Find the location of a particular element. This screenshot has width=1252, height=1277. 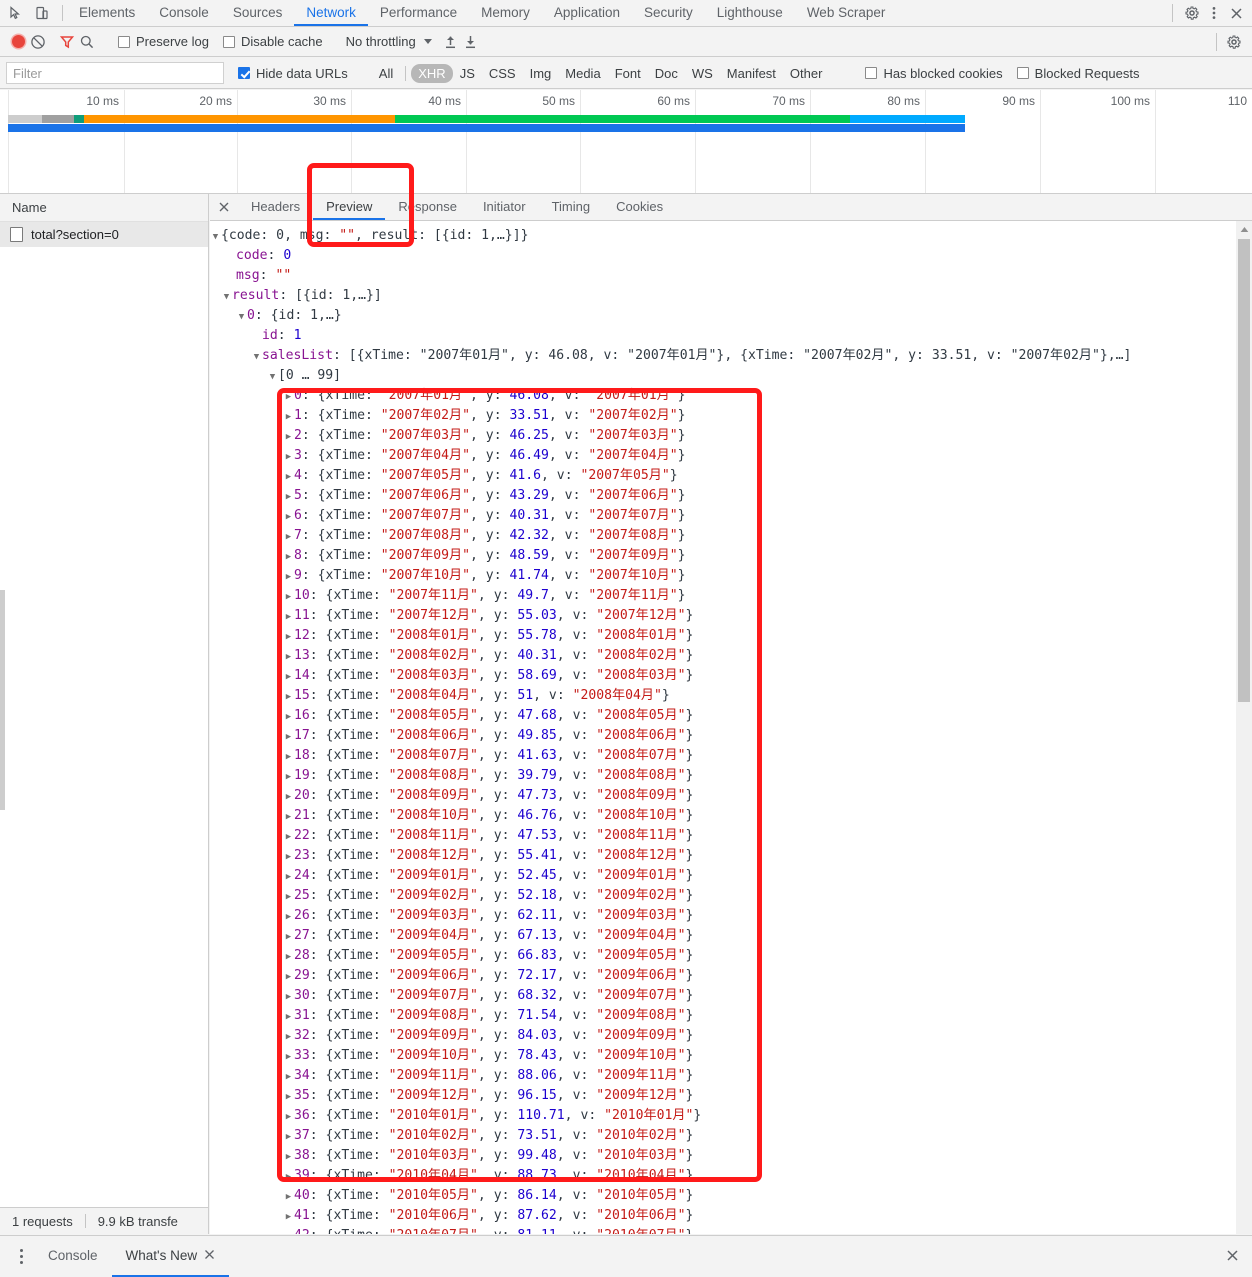

json-line-code: code: 0 is located at coordinates (731, 256).